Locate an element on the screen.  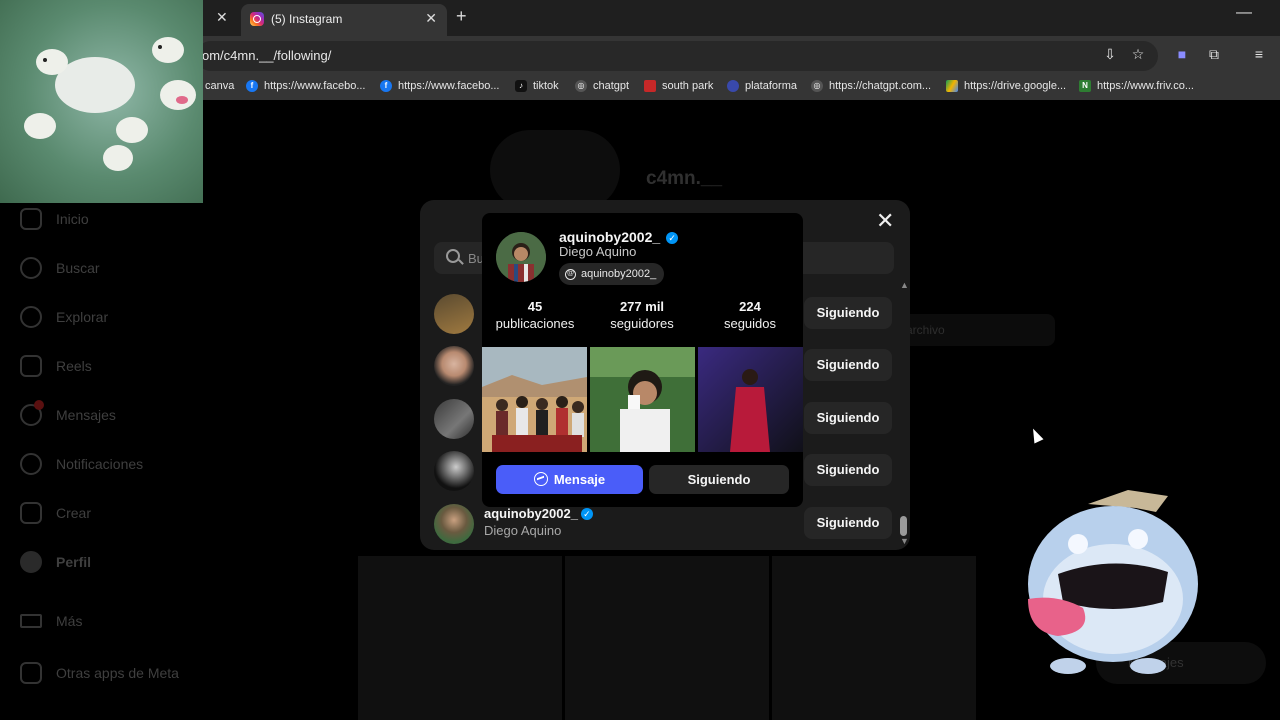
sidebar-item-crear: Crear is located at coordinates (55, 513).